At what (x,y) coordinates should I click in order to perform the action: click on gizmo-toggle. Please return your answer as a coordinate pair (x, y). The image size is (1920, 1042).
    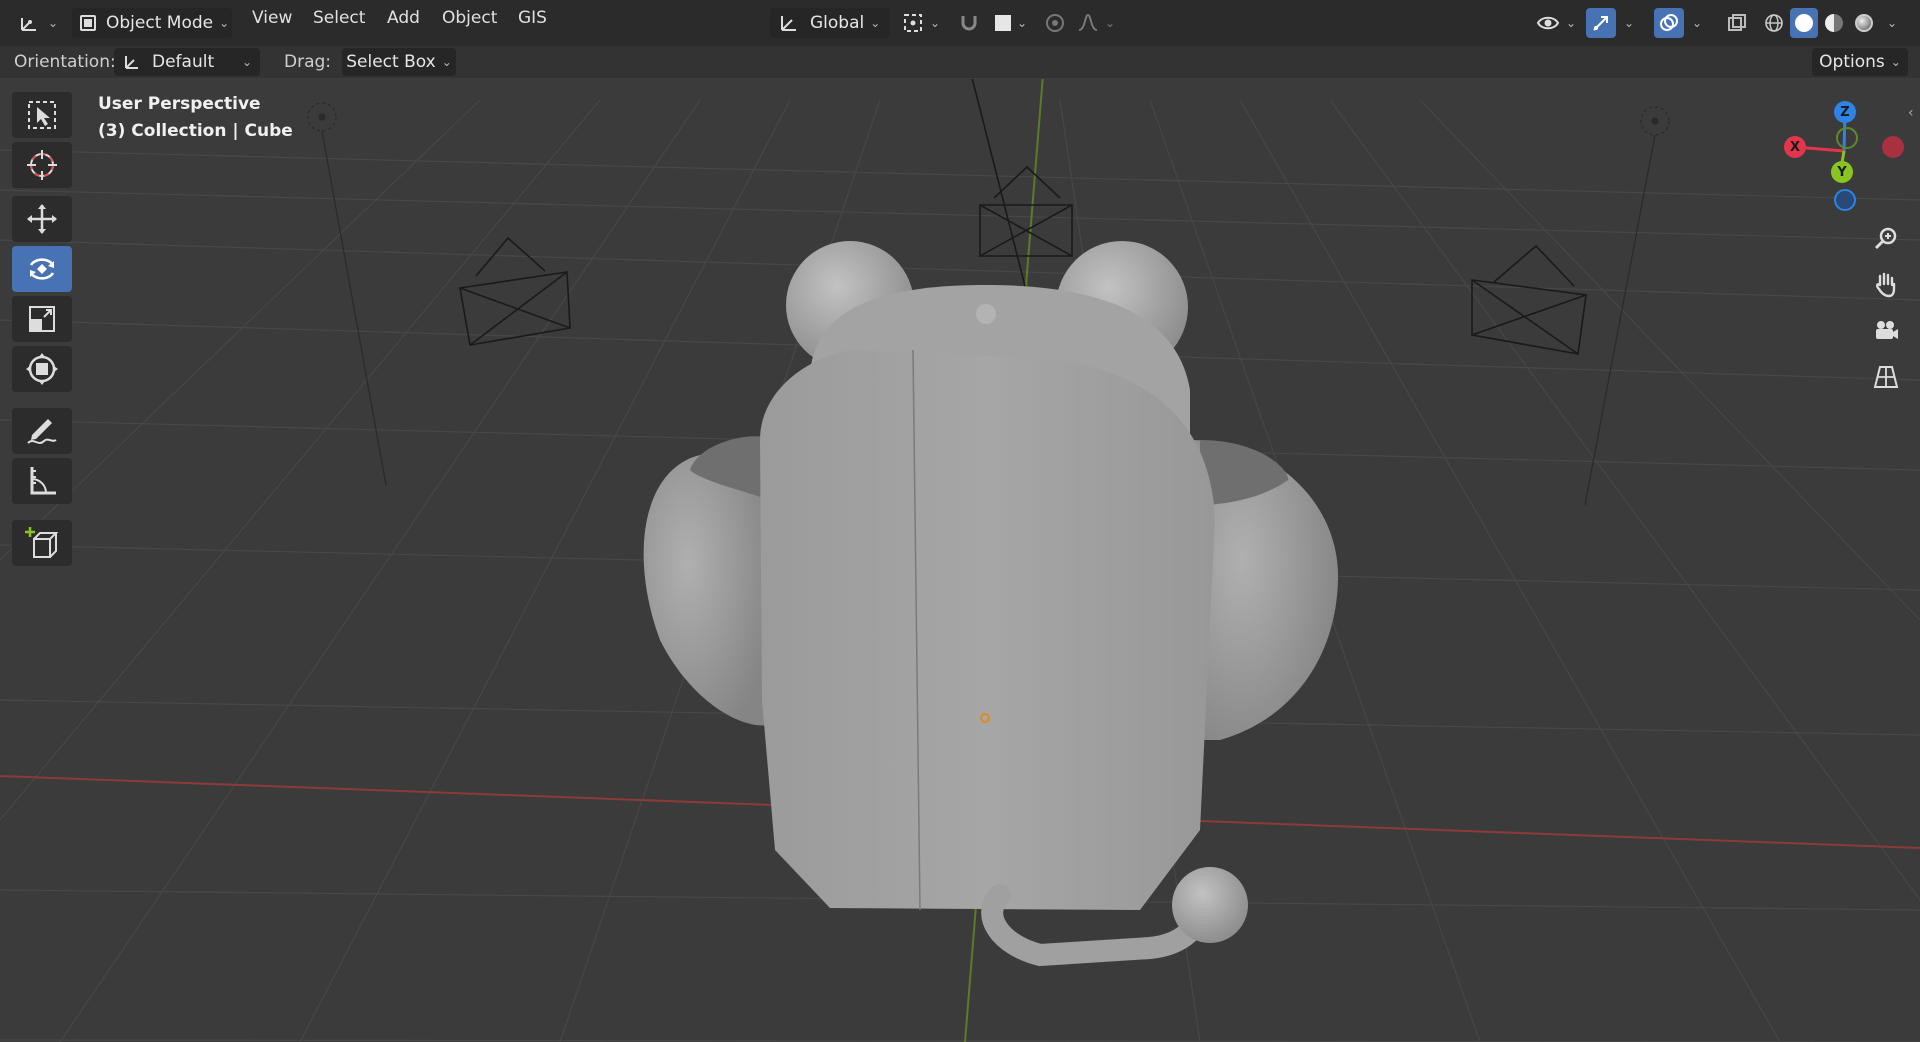
    Looking at the image, I should click on (1601, 23).